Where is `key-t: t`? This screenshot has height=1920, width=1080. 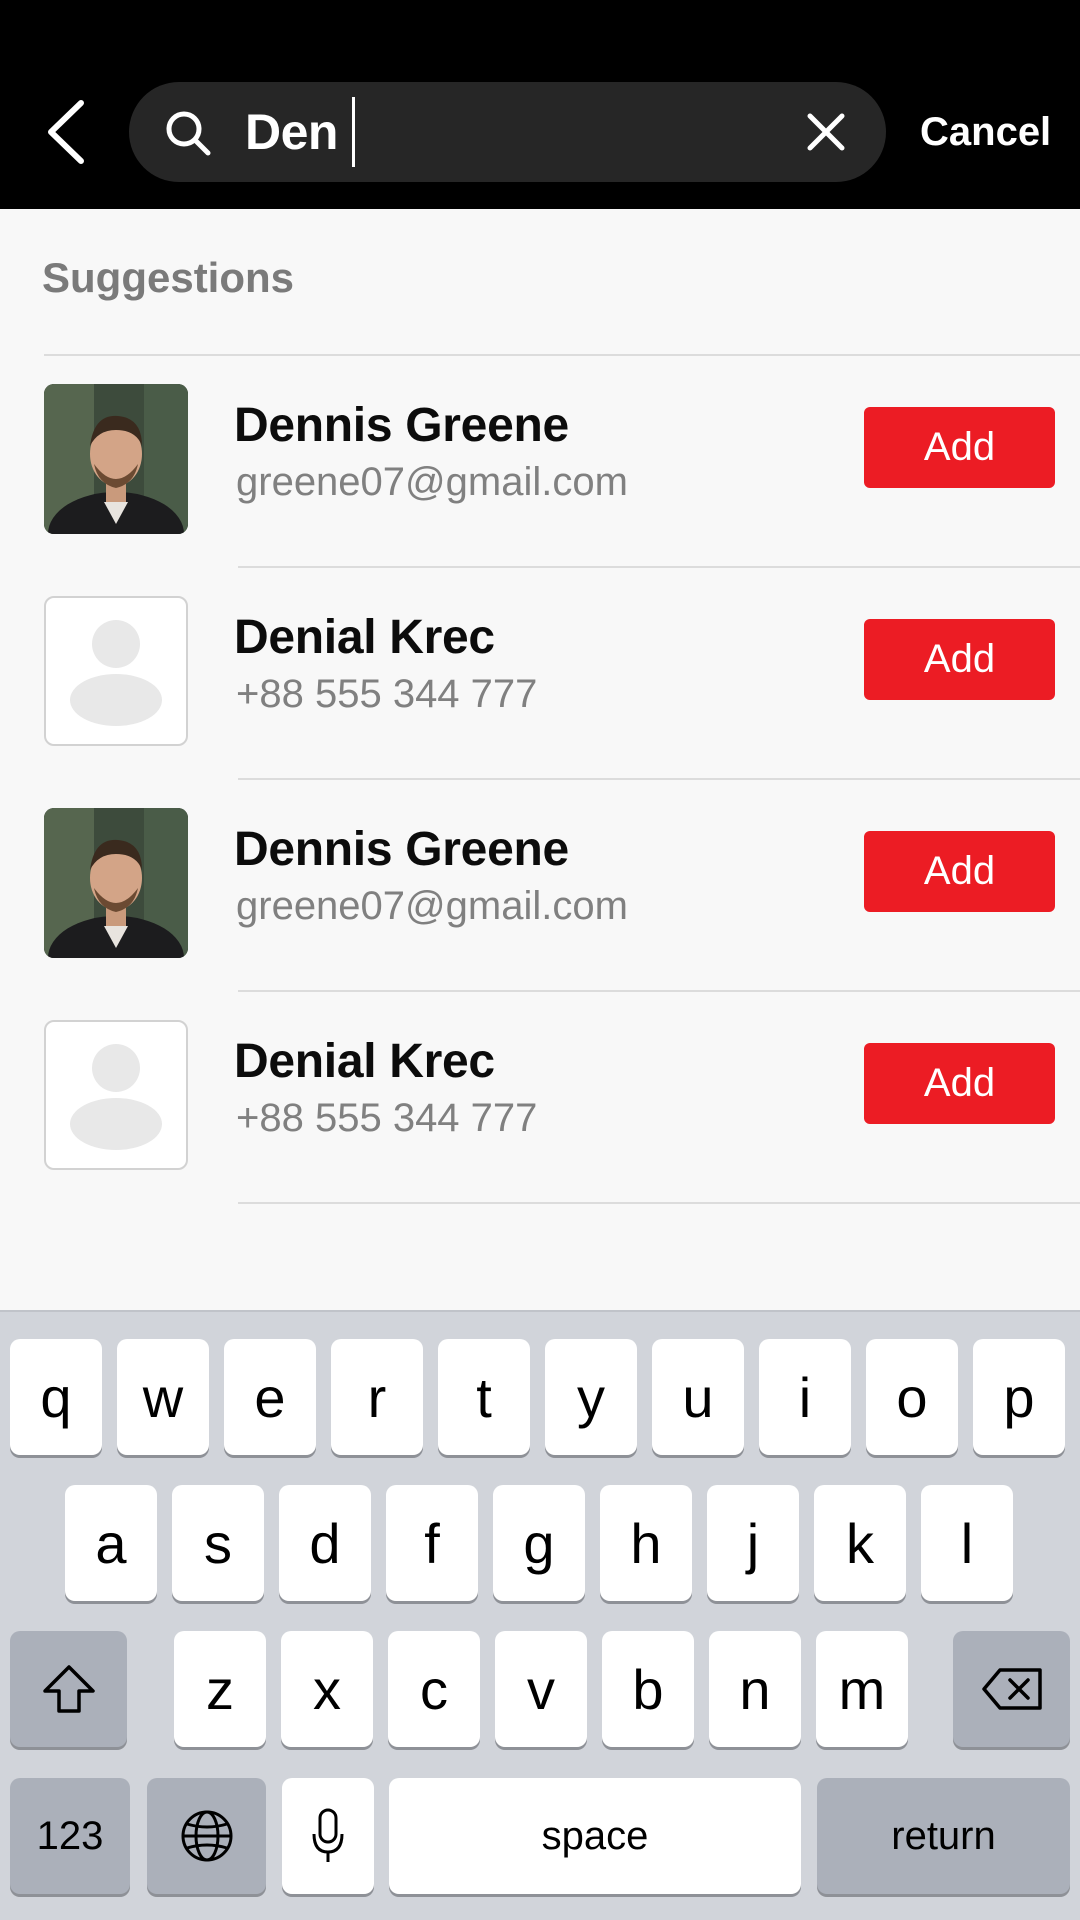 key-t: t is located at coordinates (484, 1397).